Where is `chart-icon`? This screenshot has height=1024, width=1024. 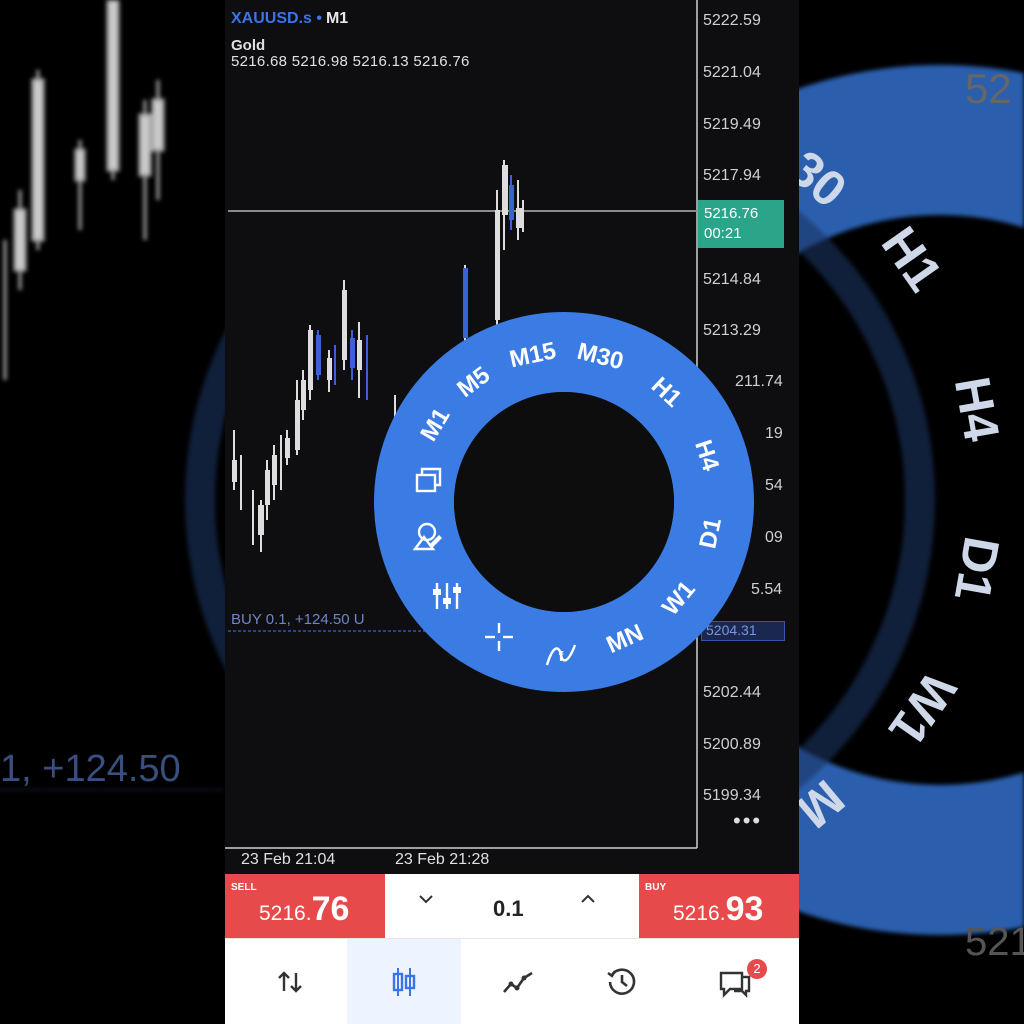
chart-icon is located at coordinates (404, 982).